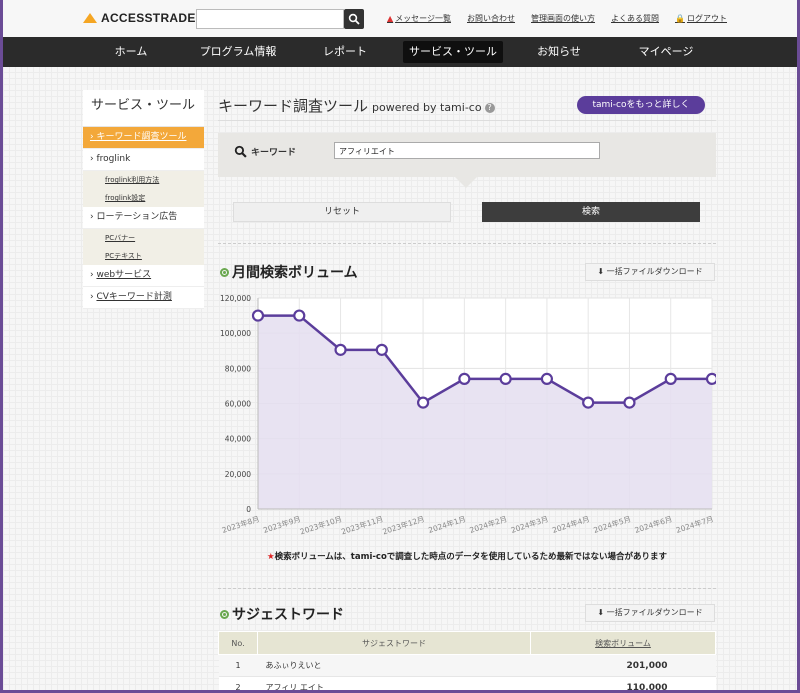 The image size is (800, 693). Describe the element at coordinates (143, 238) in the screenshot. I see `sidebar-sub-pc-banner: PCバナー` at that location.